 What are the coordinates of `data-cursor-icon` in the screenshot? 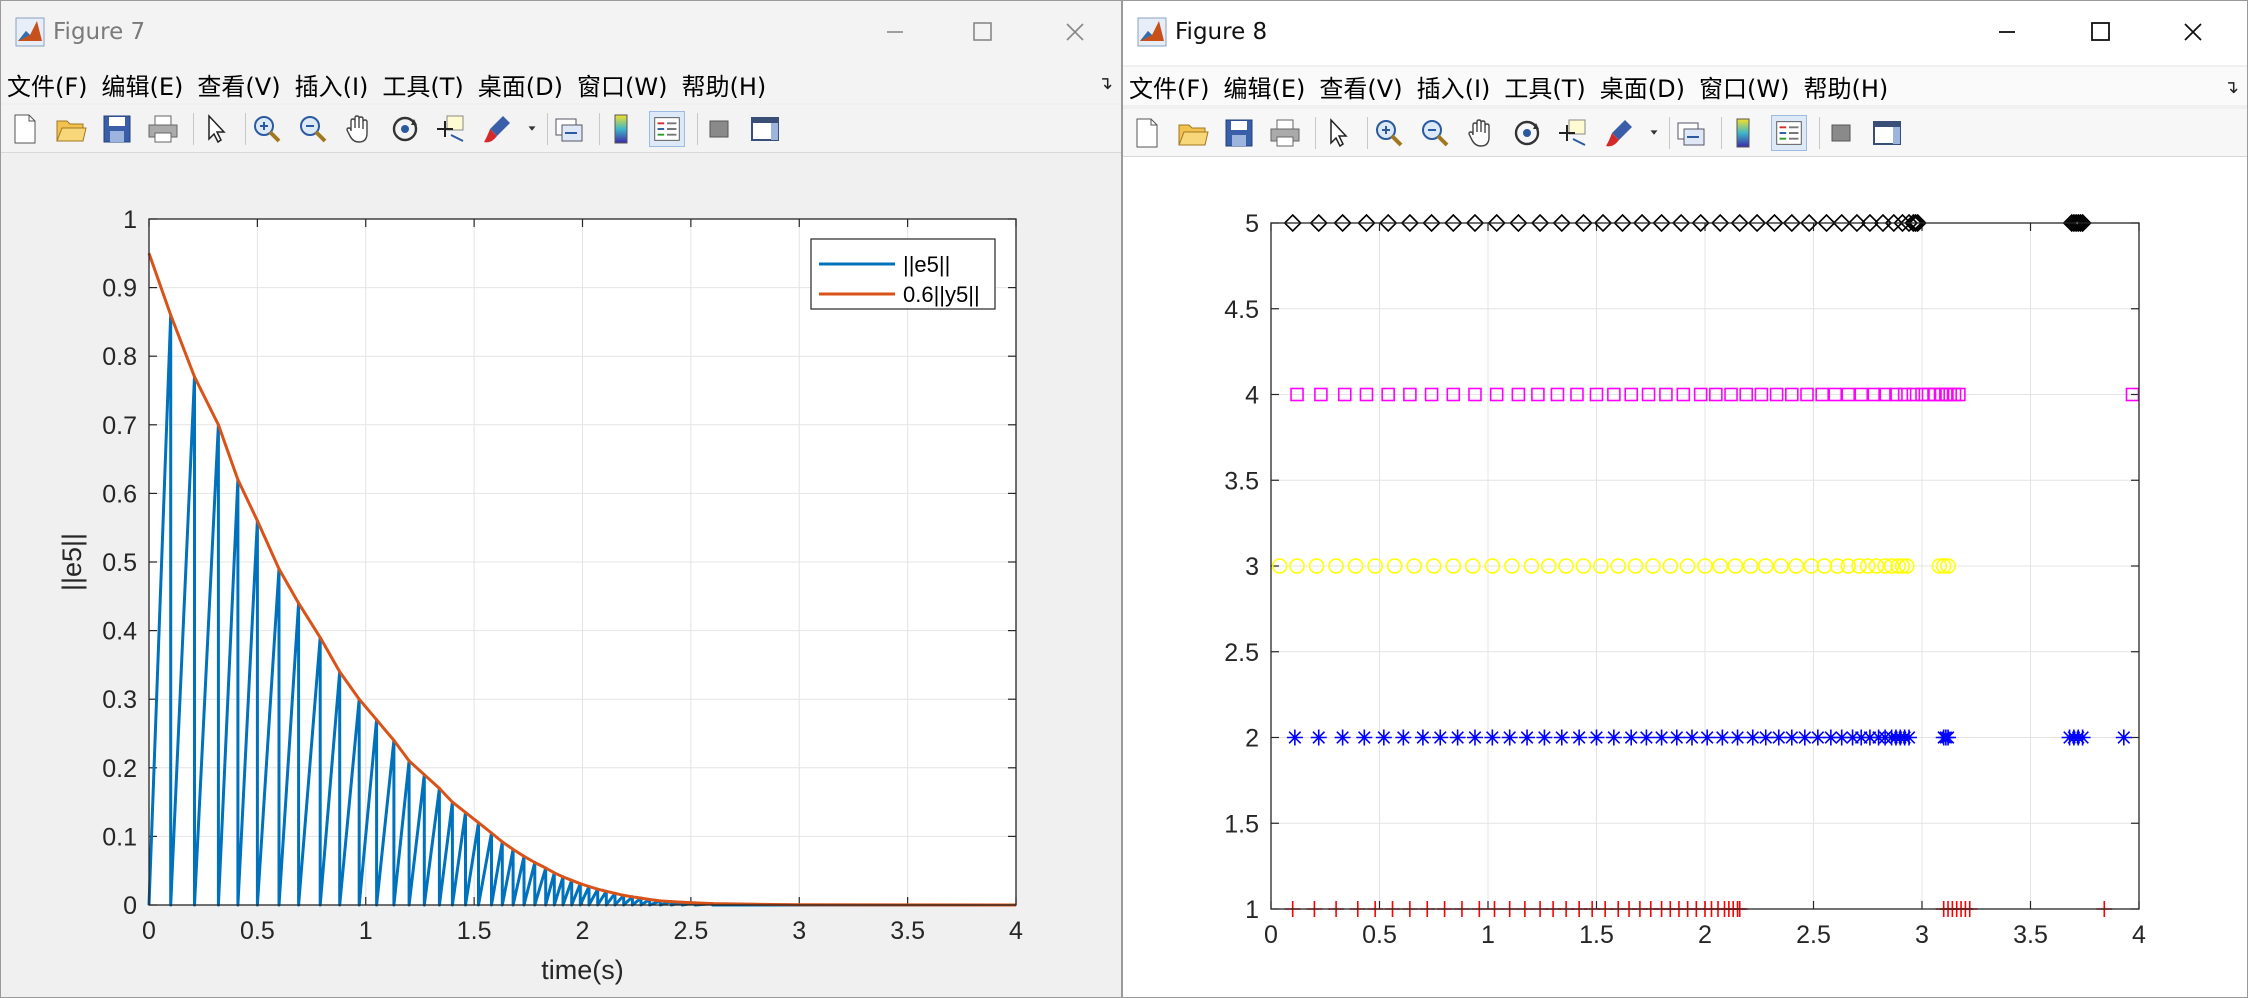 It's located at (450, 128).